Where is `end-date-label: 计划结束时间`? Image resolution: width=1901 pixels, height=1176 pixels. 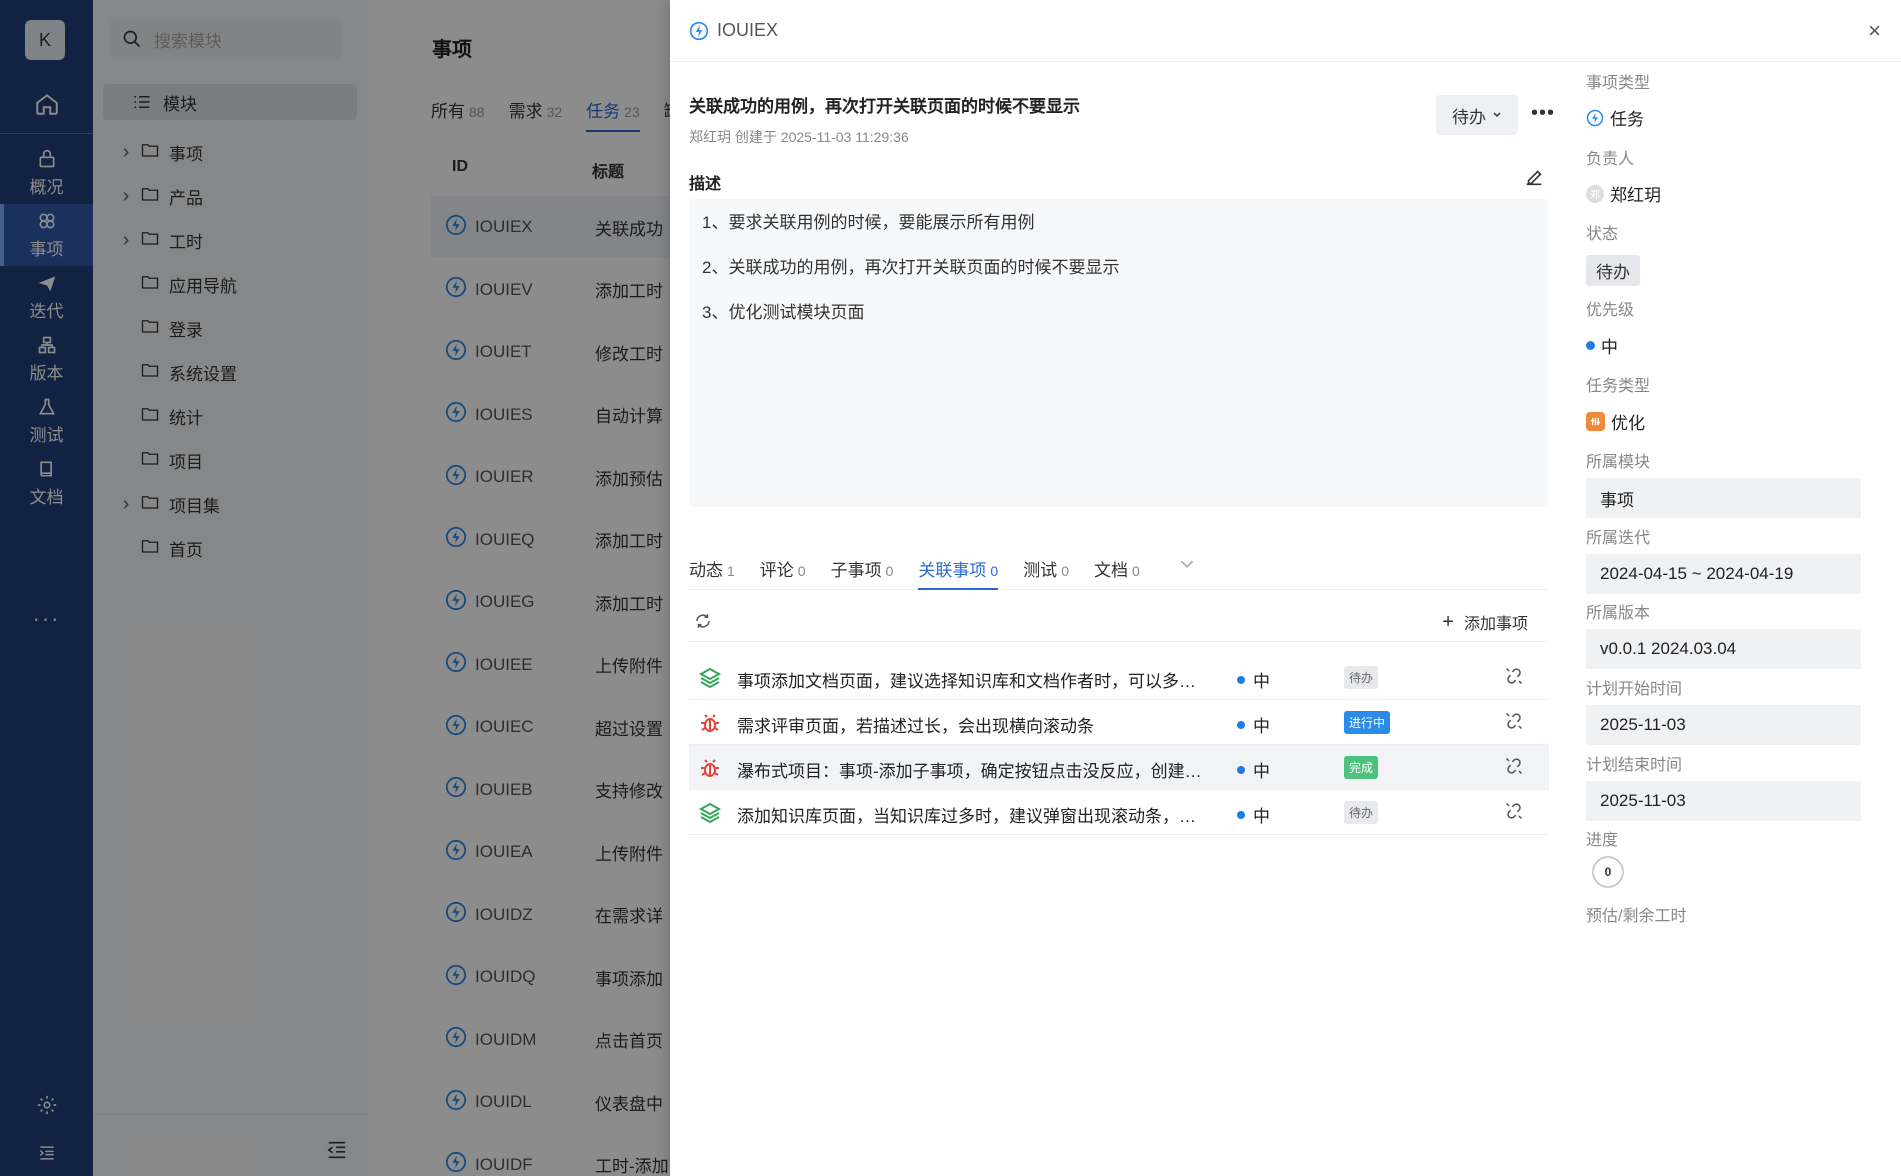
end-date-label: 计划结束时间 is located at coordinates (1634, 765).